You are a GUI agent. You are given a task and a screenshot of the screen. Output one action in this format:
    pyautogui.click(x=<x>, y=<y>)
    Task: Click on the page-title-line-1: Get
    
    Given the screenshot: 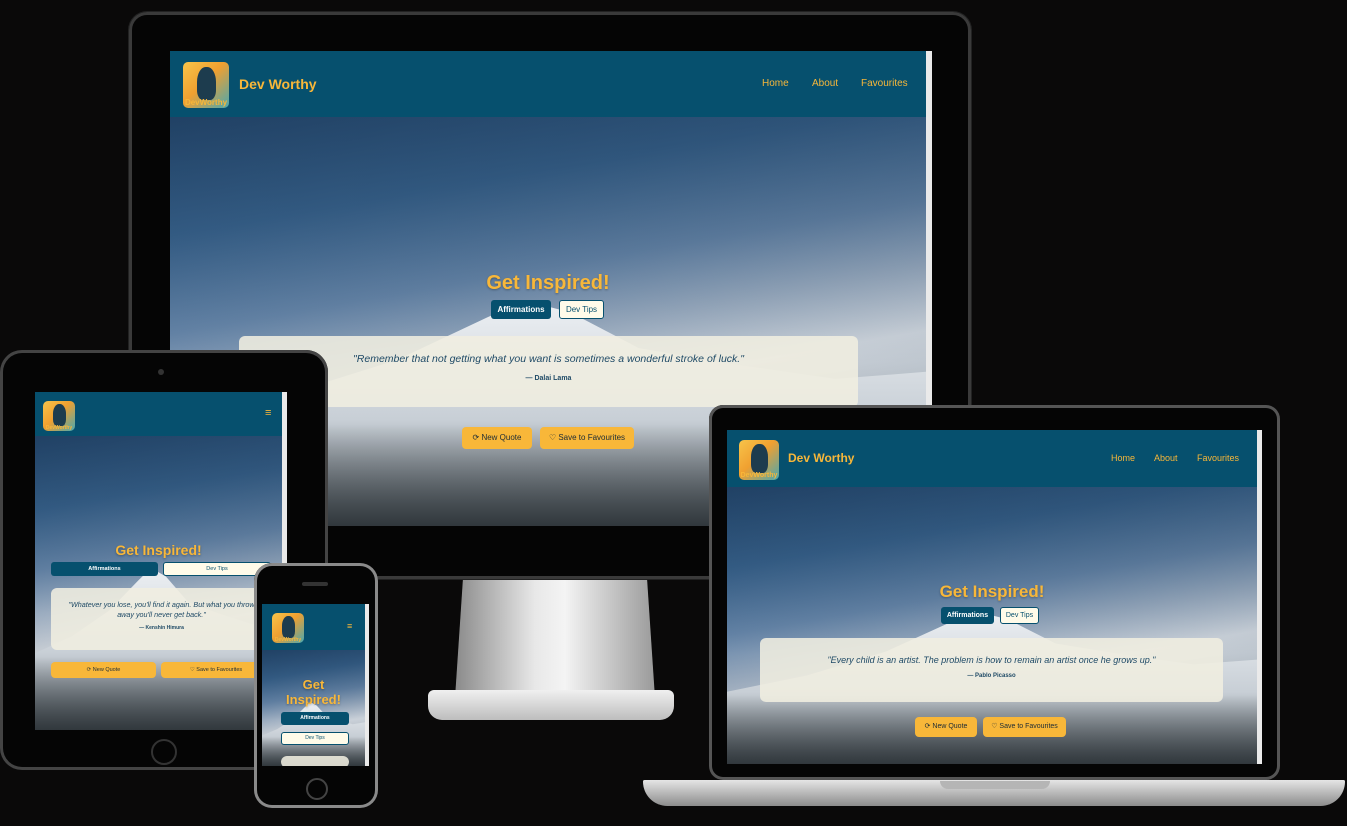 What is the action you would take?
    pyautogui.click(x=313, y=684)
    